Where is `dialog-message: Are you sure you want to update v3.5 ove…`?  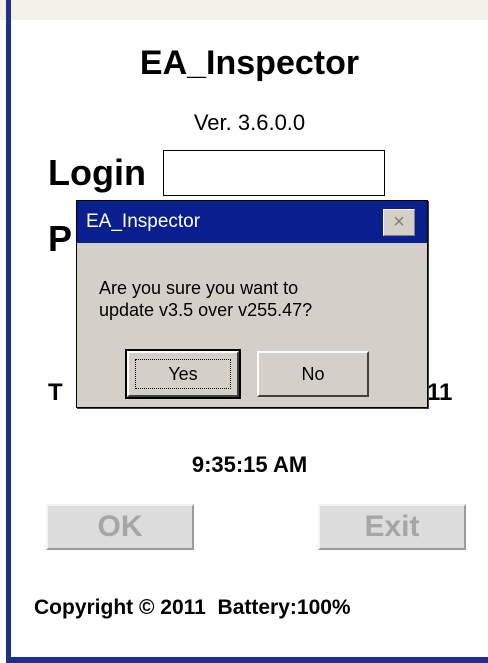 dialog-message: Are you sure you want to update v3.5 ove… is located at coordinates (259, 299).